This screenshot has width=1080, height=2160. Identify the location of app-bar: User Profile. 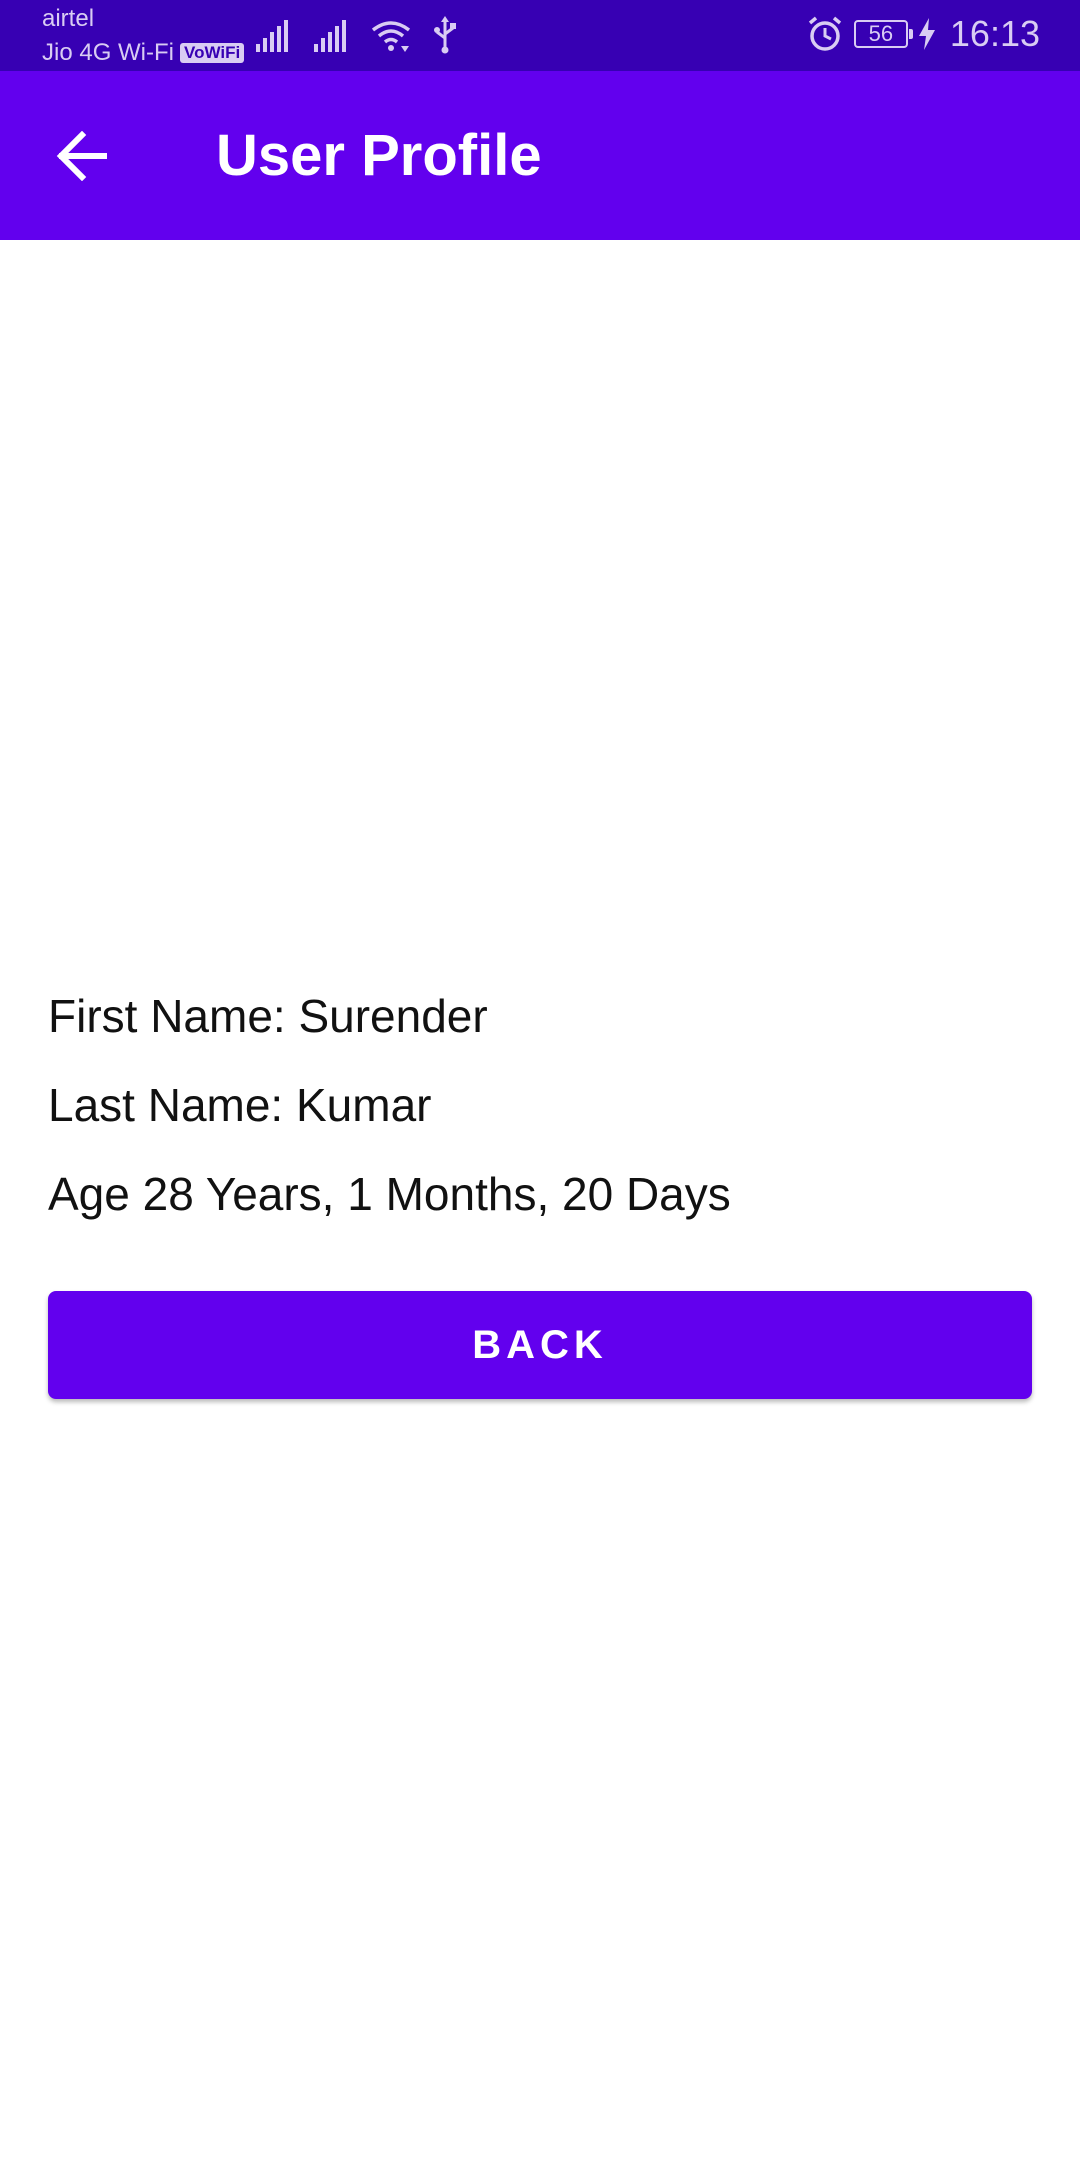
(540, 155).